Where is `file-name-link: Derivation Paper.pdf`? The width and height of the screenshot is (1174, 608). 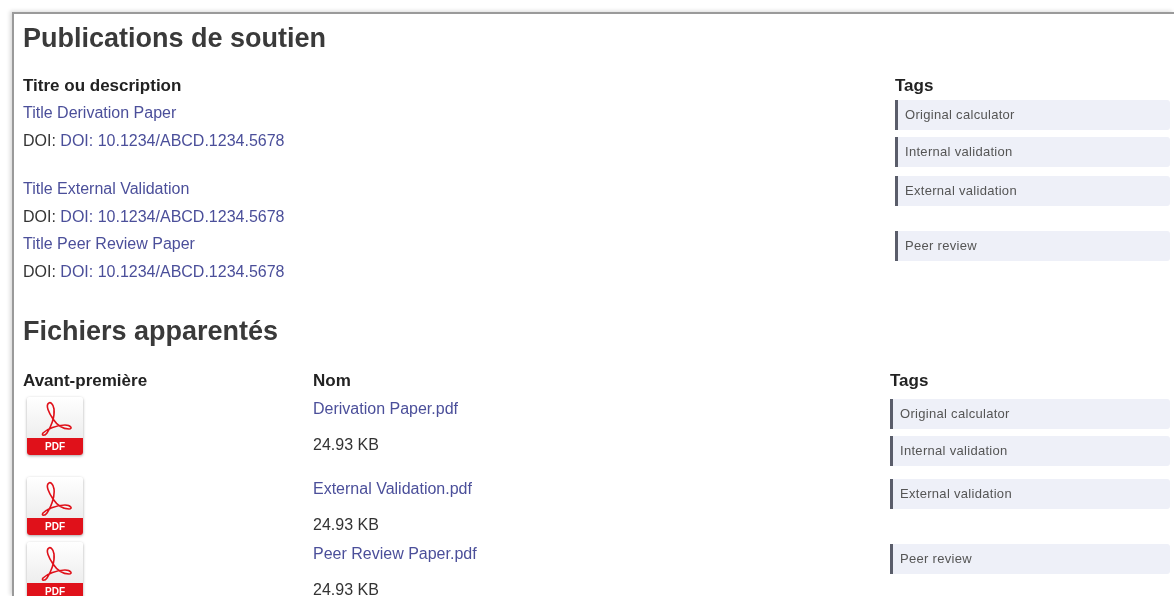
file-name-link: Derivation Paper.pdf is located at coordinates (385, 408).